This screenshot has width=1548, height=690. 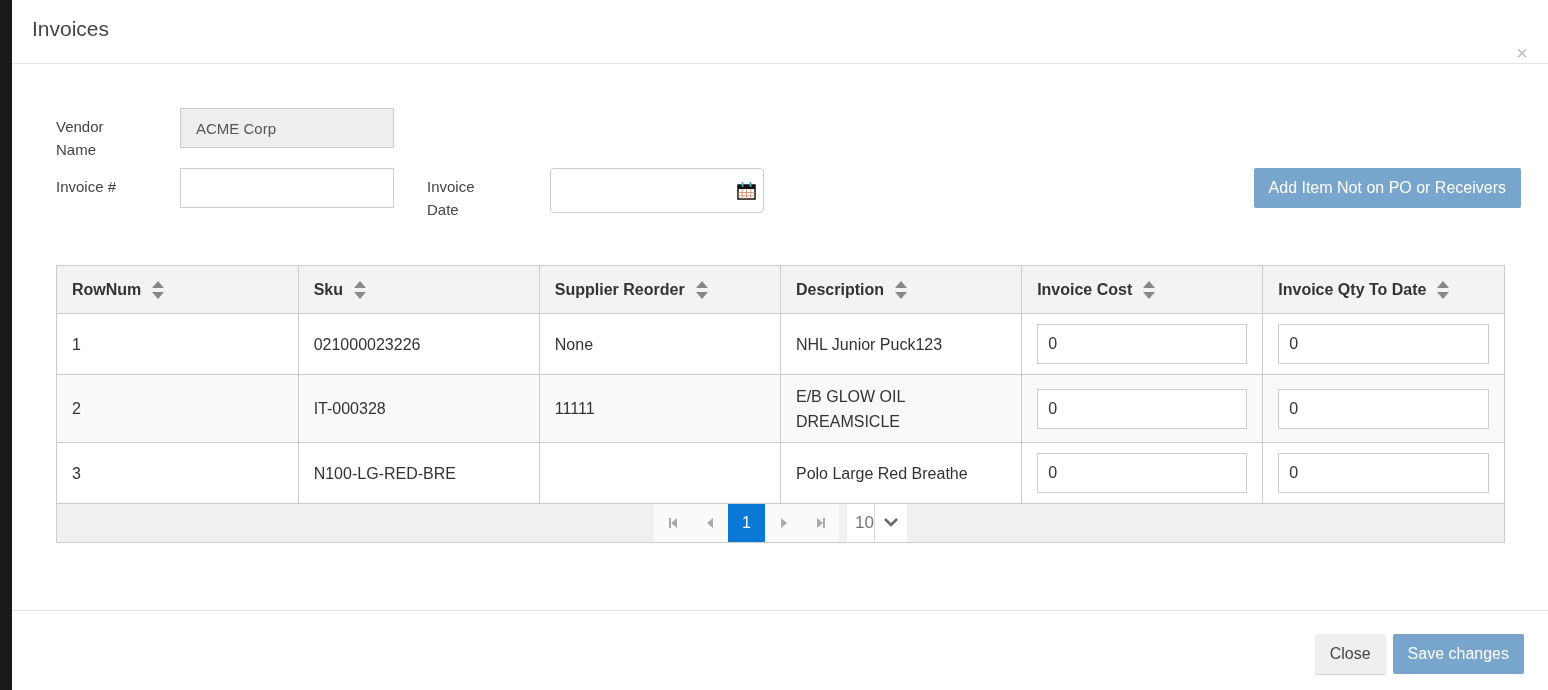 I want to click on table-cell: 021000023226, so click(x=419, y=344).